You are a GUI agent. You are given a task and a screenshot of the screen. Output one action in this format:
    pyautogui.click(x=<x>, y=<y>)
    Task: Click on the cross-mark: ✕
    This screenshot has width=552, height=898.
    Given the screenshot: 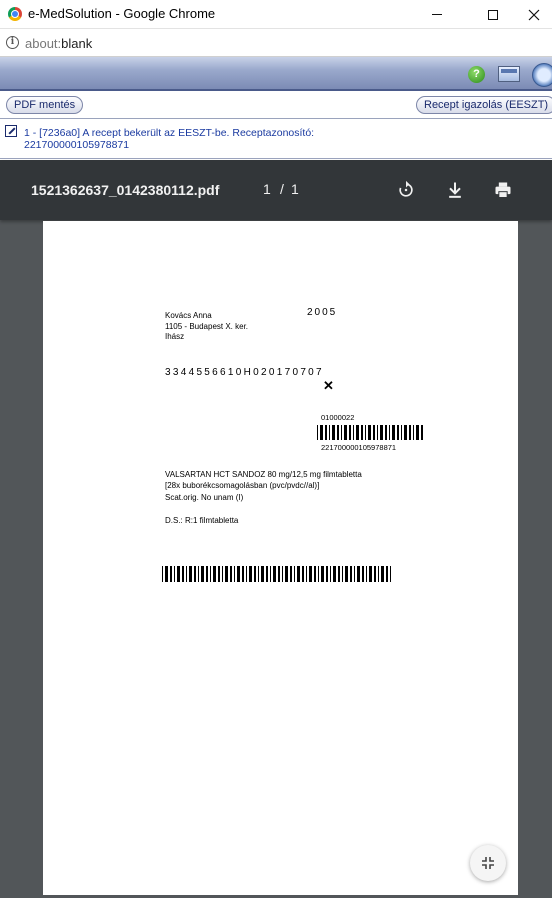 What is the action you would take?
    pyautogui.click(x=328, y=385)
    